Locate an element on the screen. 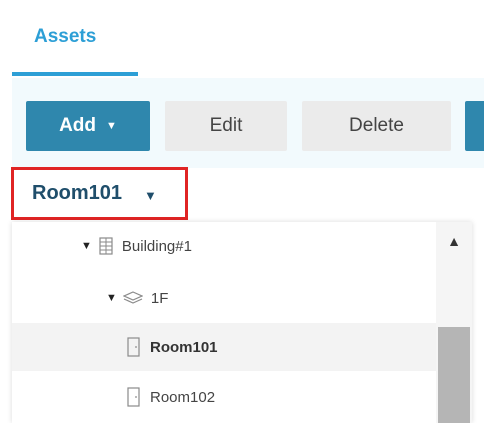 The height and width of the screenshot is (423, 484). tree-node-label: Building#1 is located at coordinates (156, 246).